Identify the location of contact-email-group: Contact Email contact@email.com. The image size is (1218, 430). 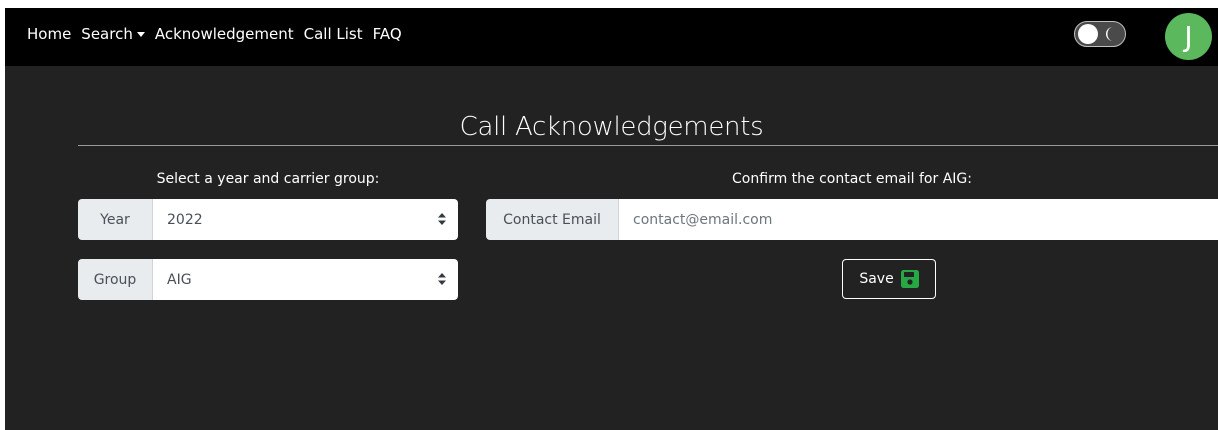
(852, 219).